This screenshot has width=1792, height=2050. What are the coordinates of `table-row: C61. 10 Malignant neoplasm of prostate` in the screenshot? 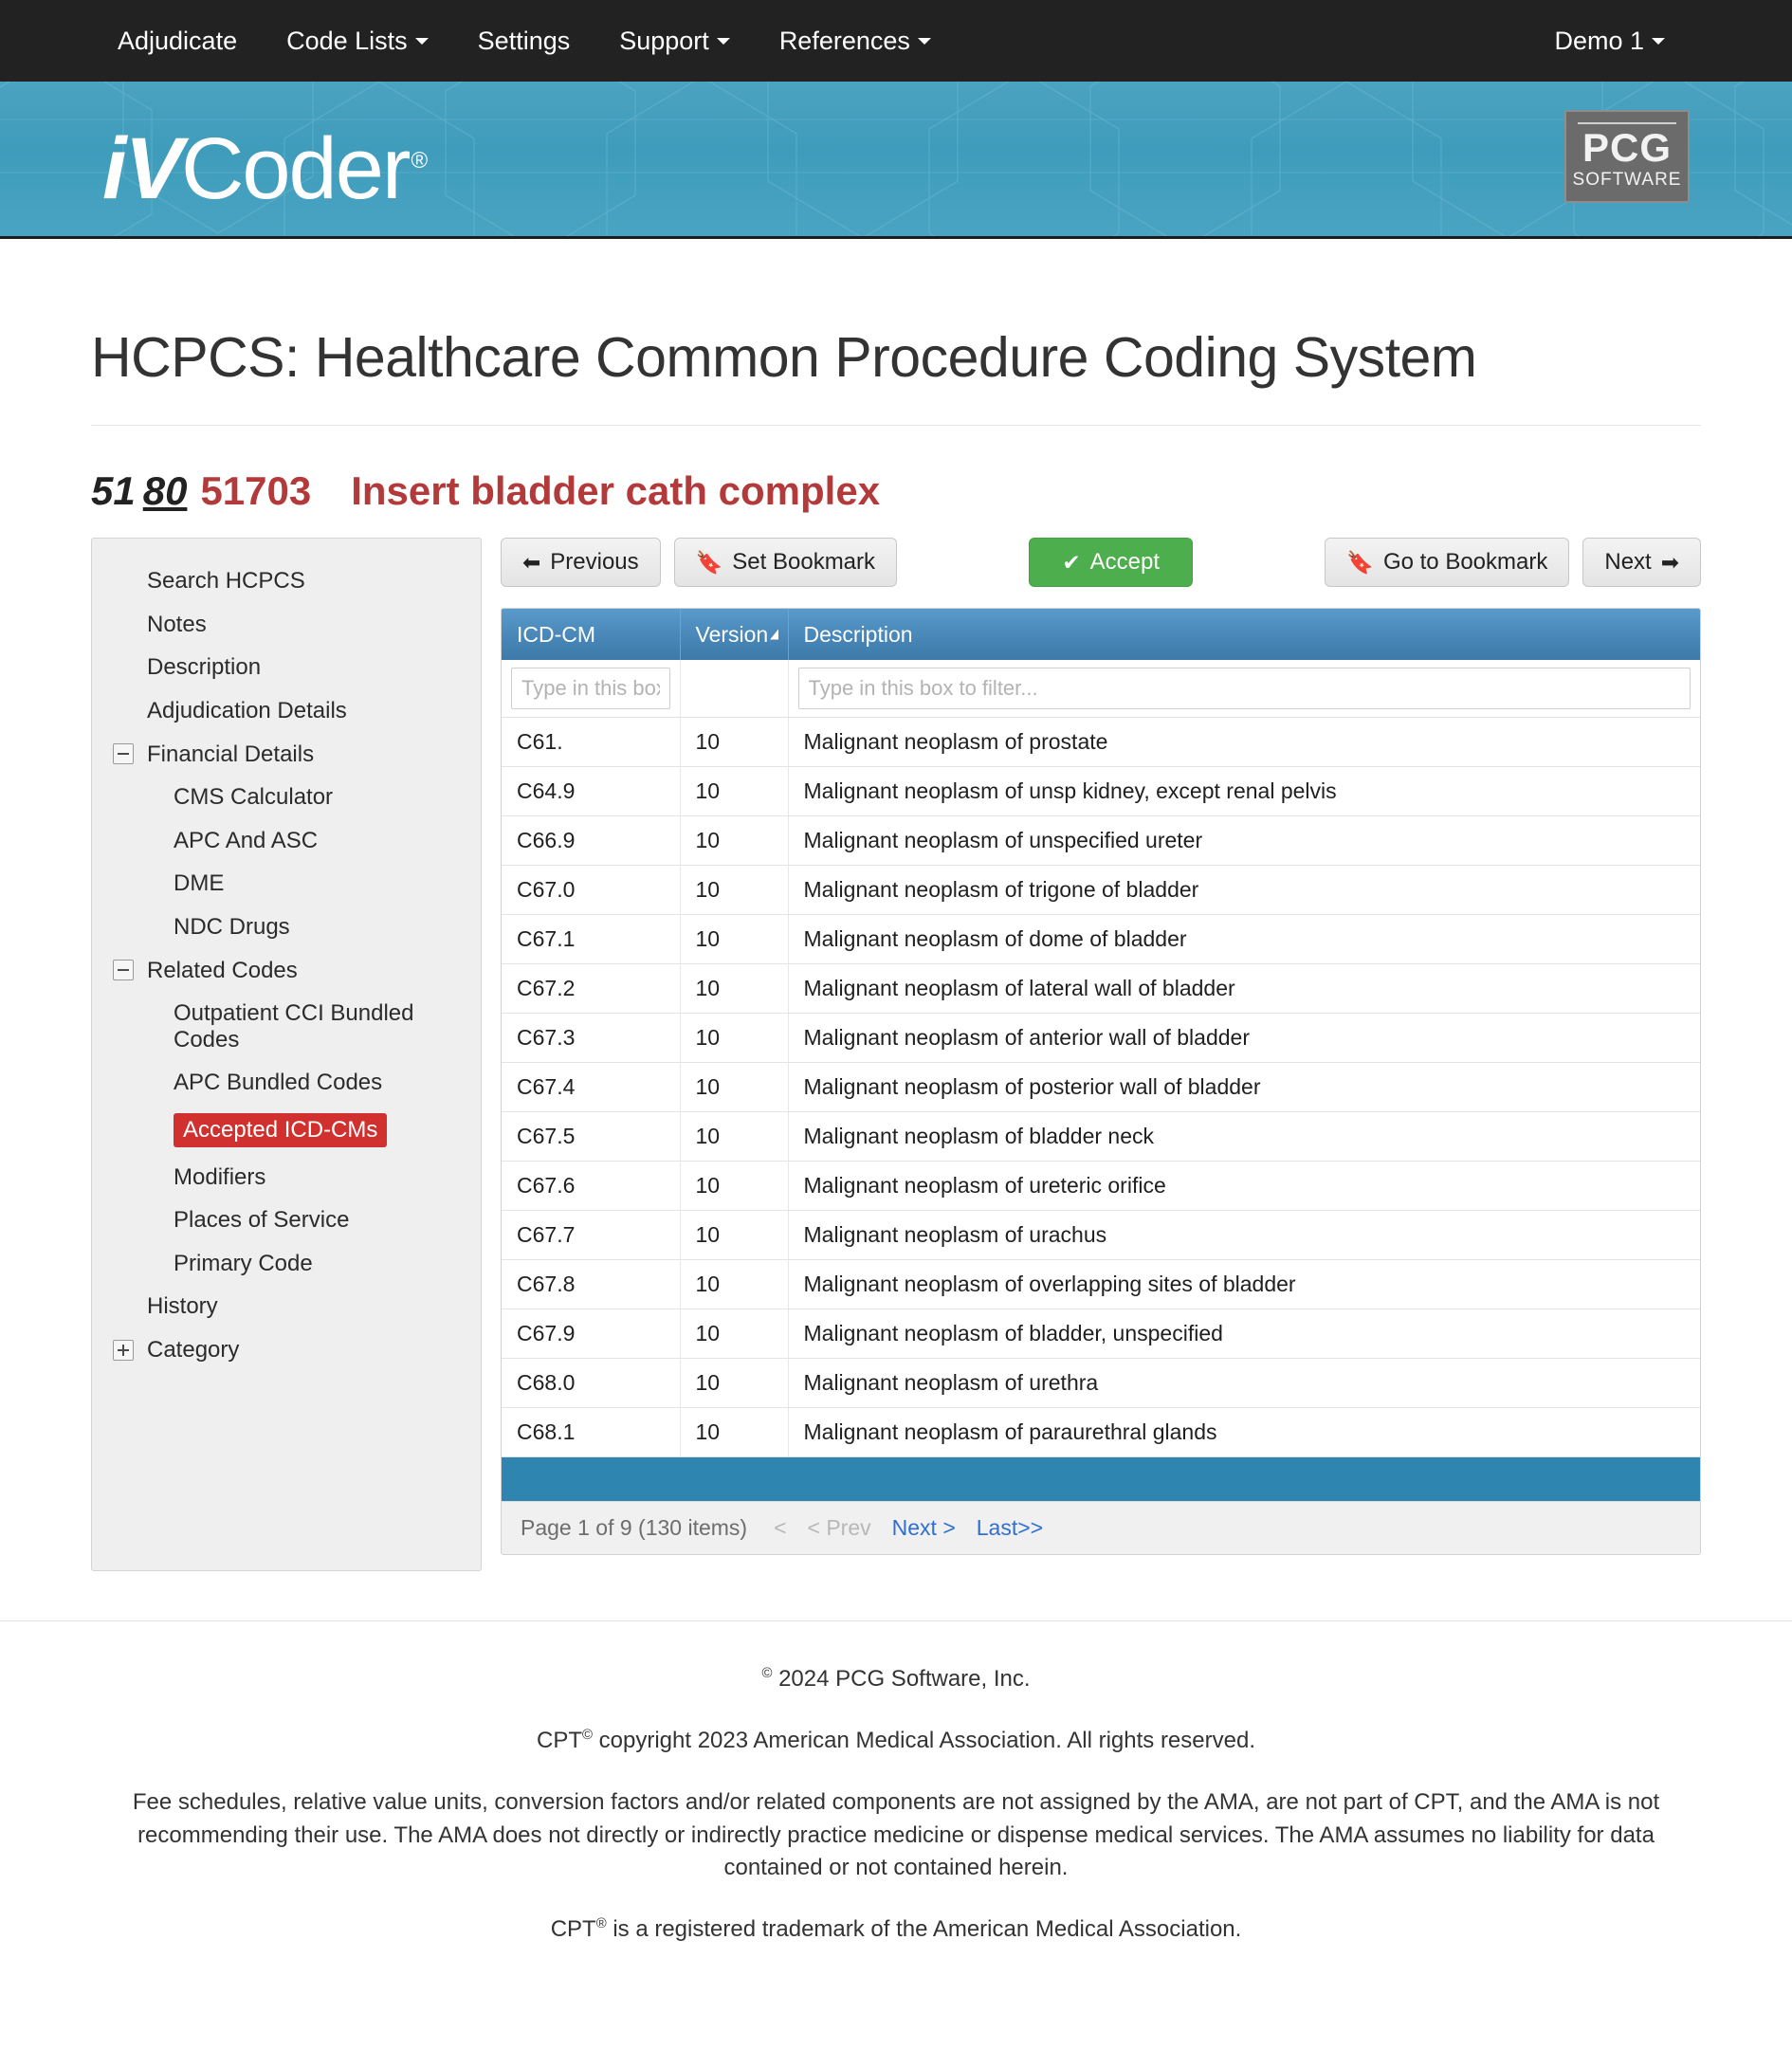 It's located at (1101, 742).